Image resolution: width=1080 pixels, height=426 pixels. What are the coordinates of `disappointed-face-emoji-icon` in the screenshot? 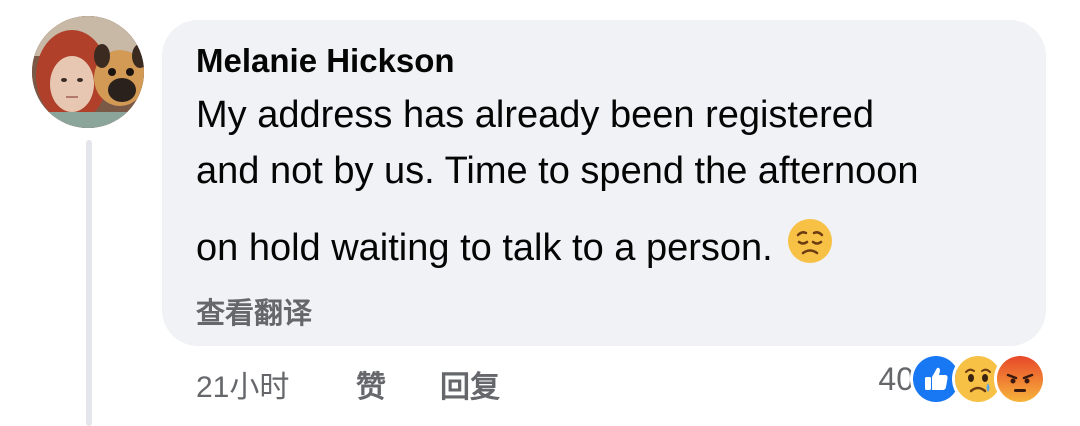 It's located at (810, 246).